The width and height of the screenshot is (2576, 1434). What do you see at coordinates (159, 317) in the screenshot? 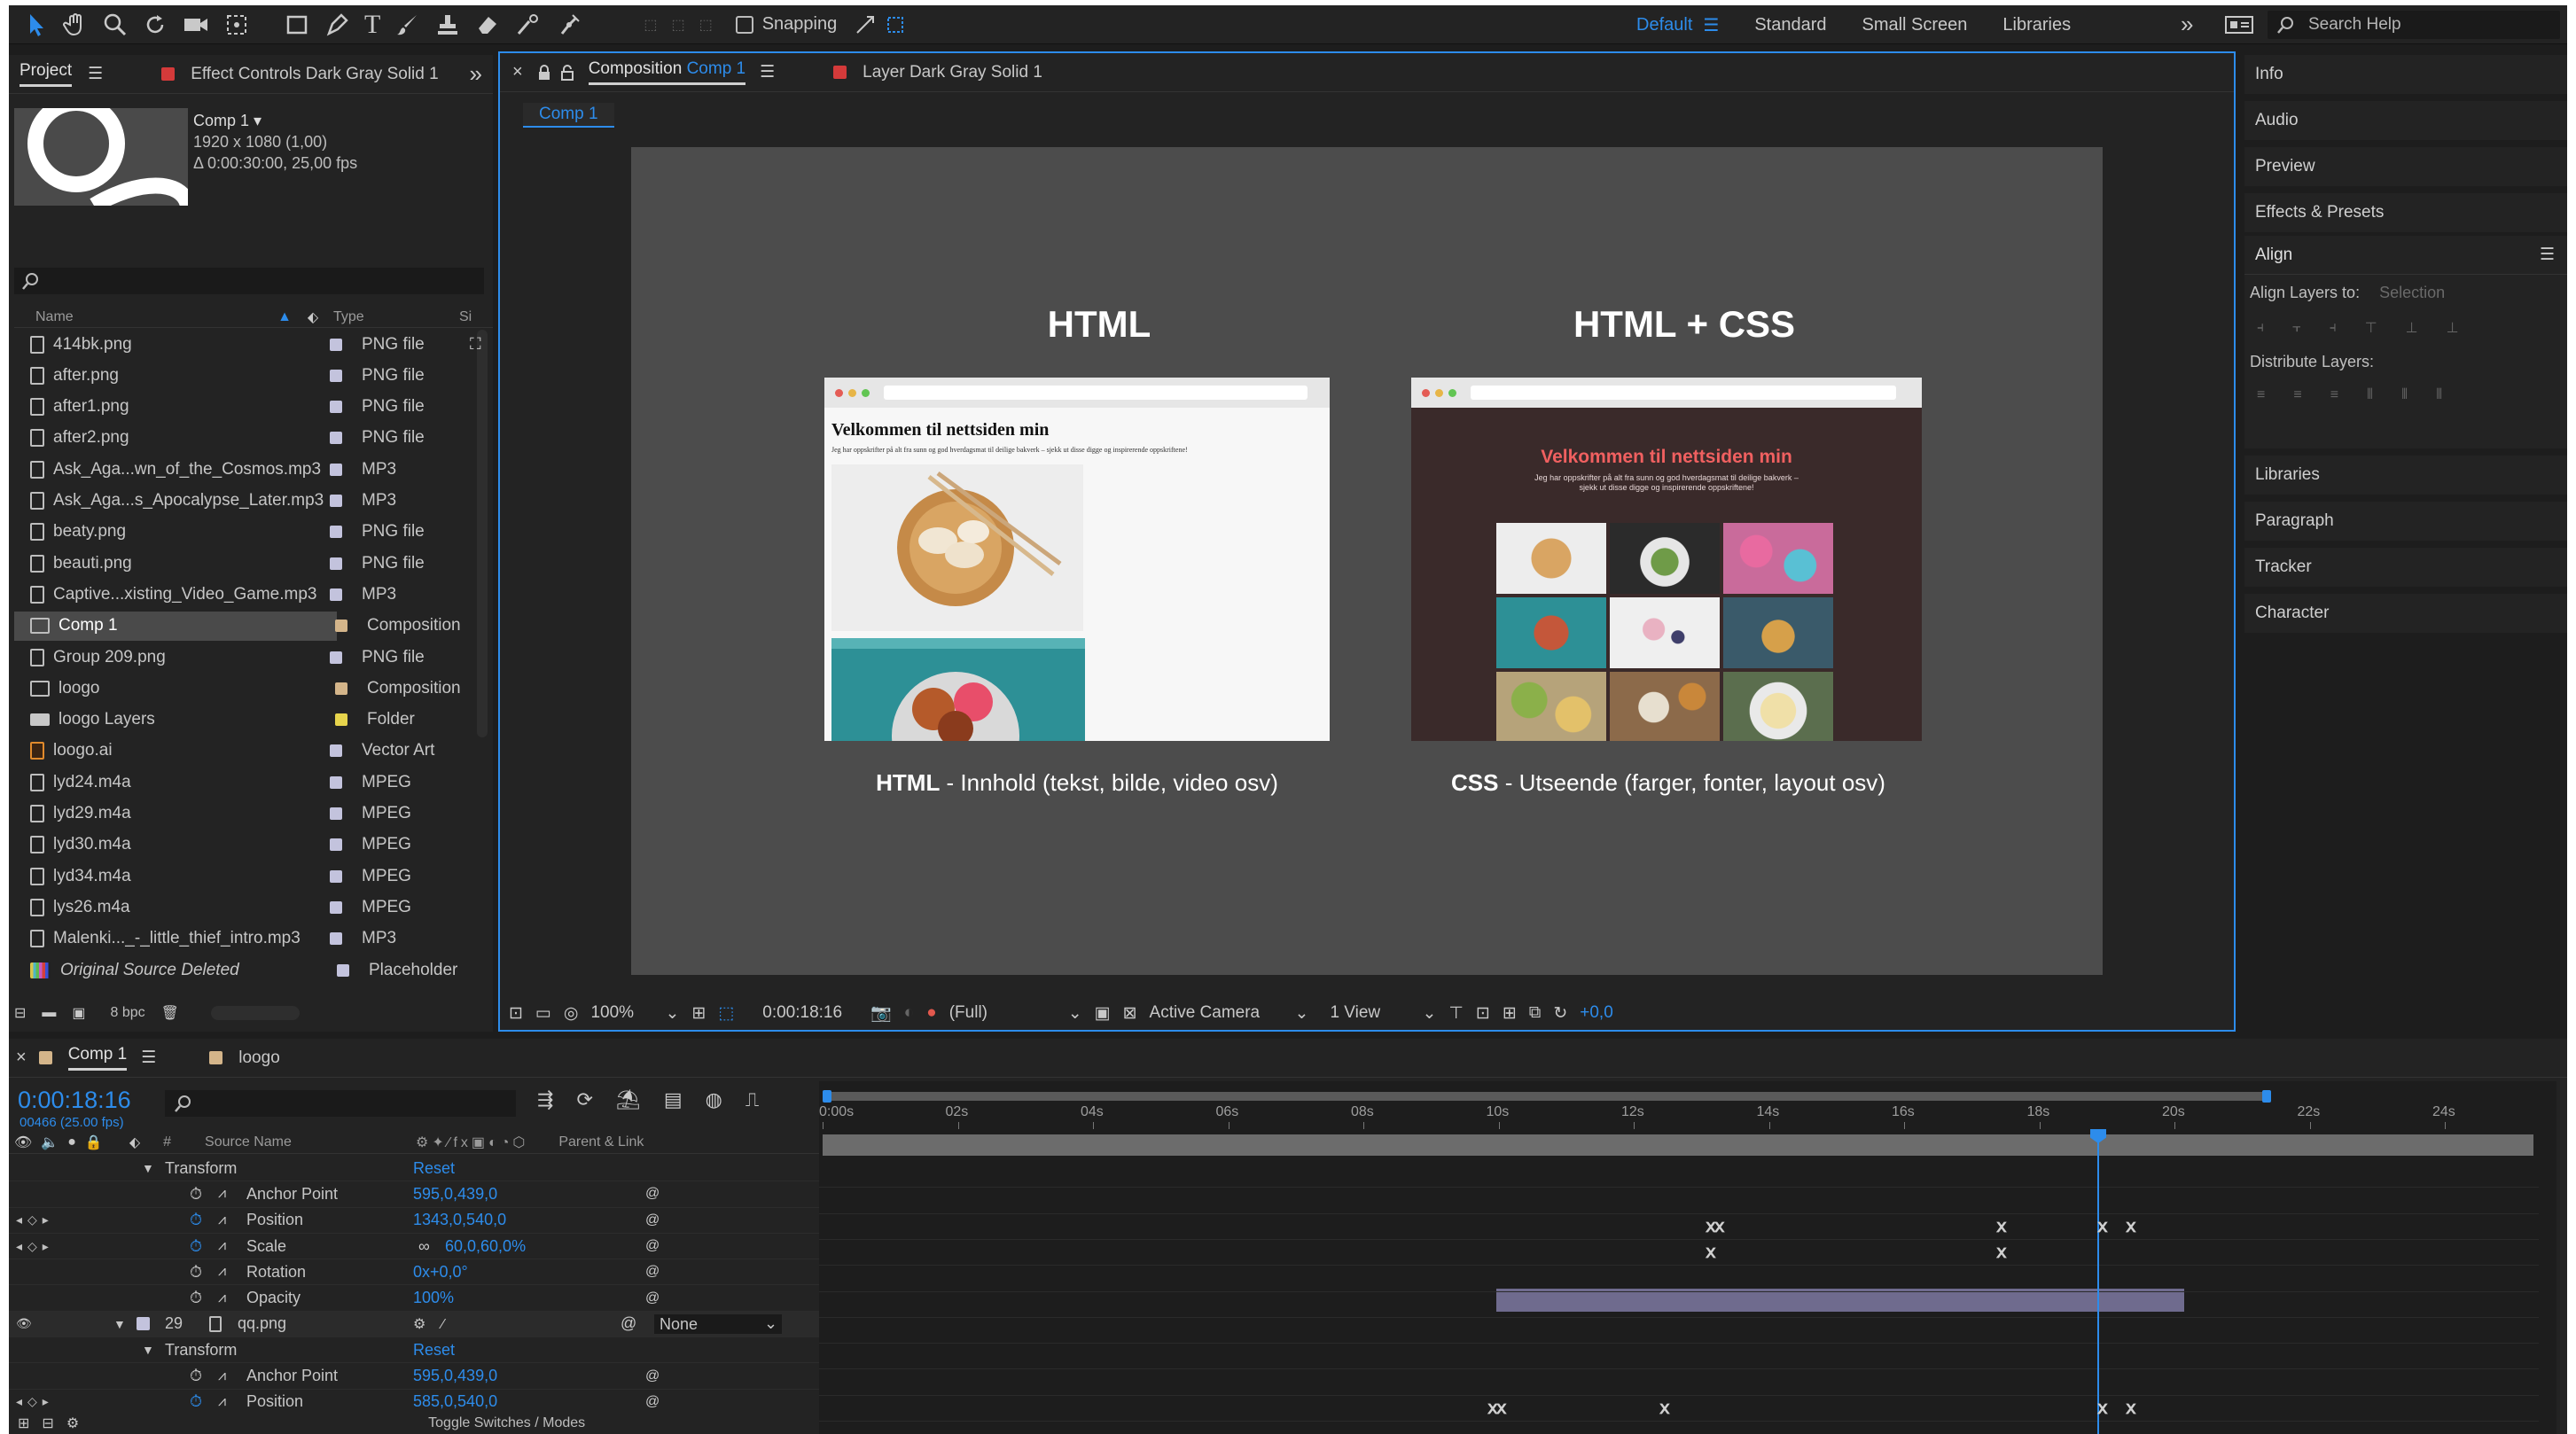
I see `column-name: Name` at bounding box center [159, 317].